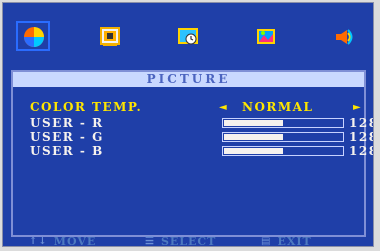  I want to click on tab-color, so click(266, 37).